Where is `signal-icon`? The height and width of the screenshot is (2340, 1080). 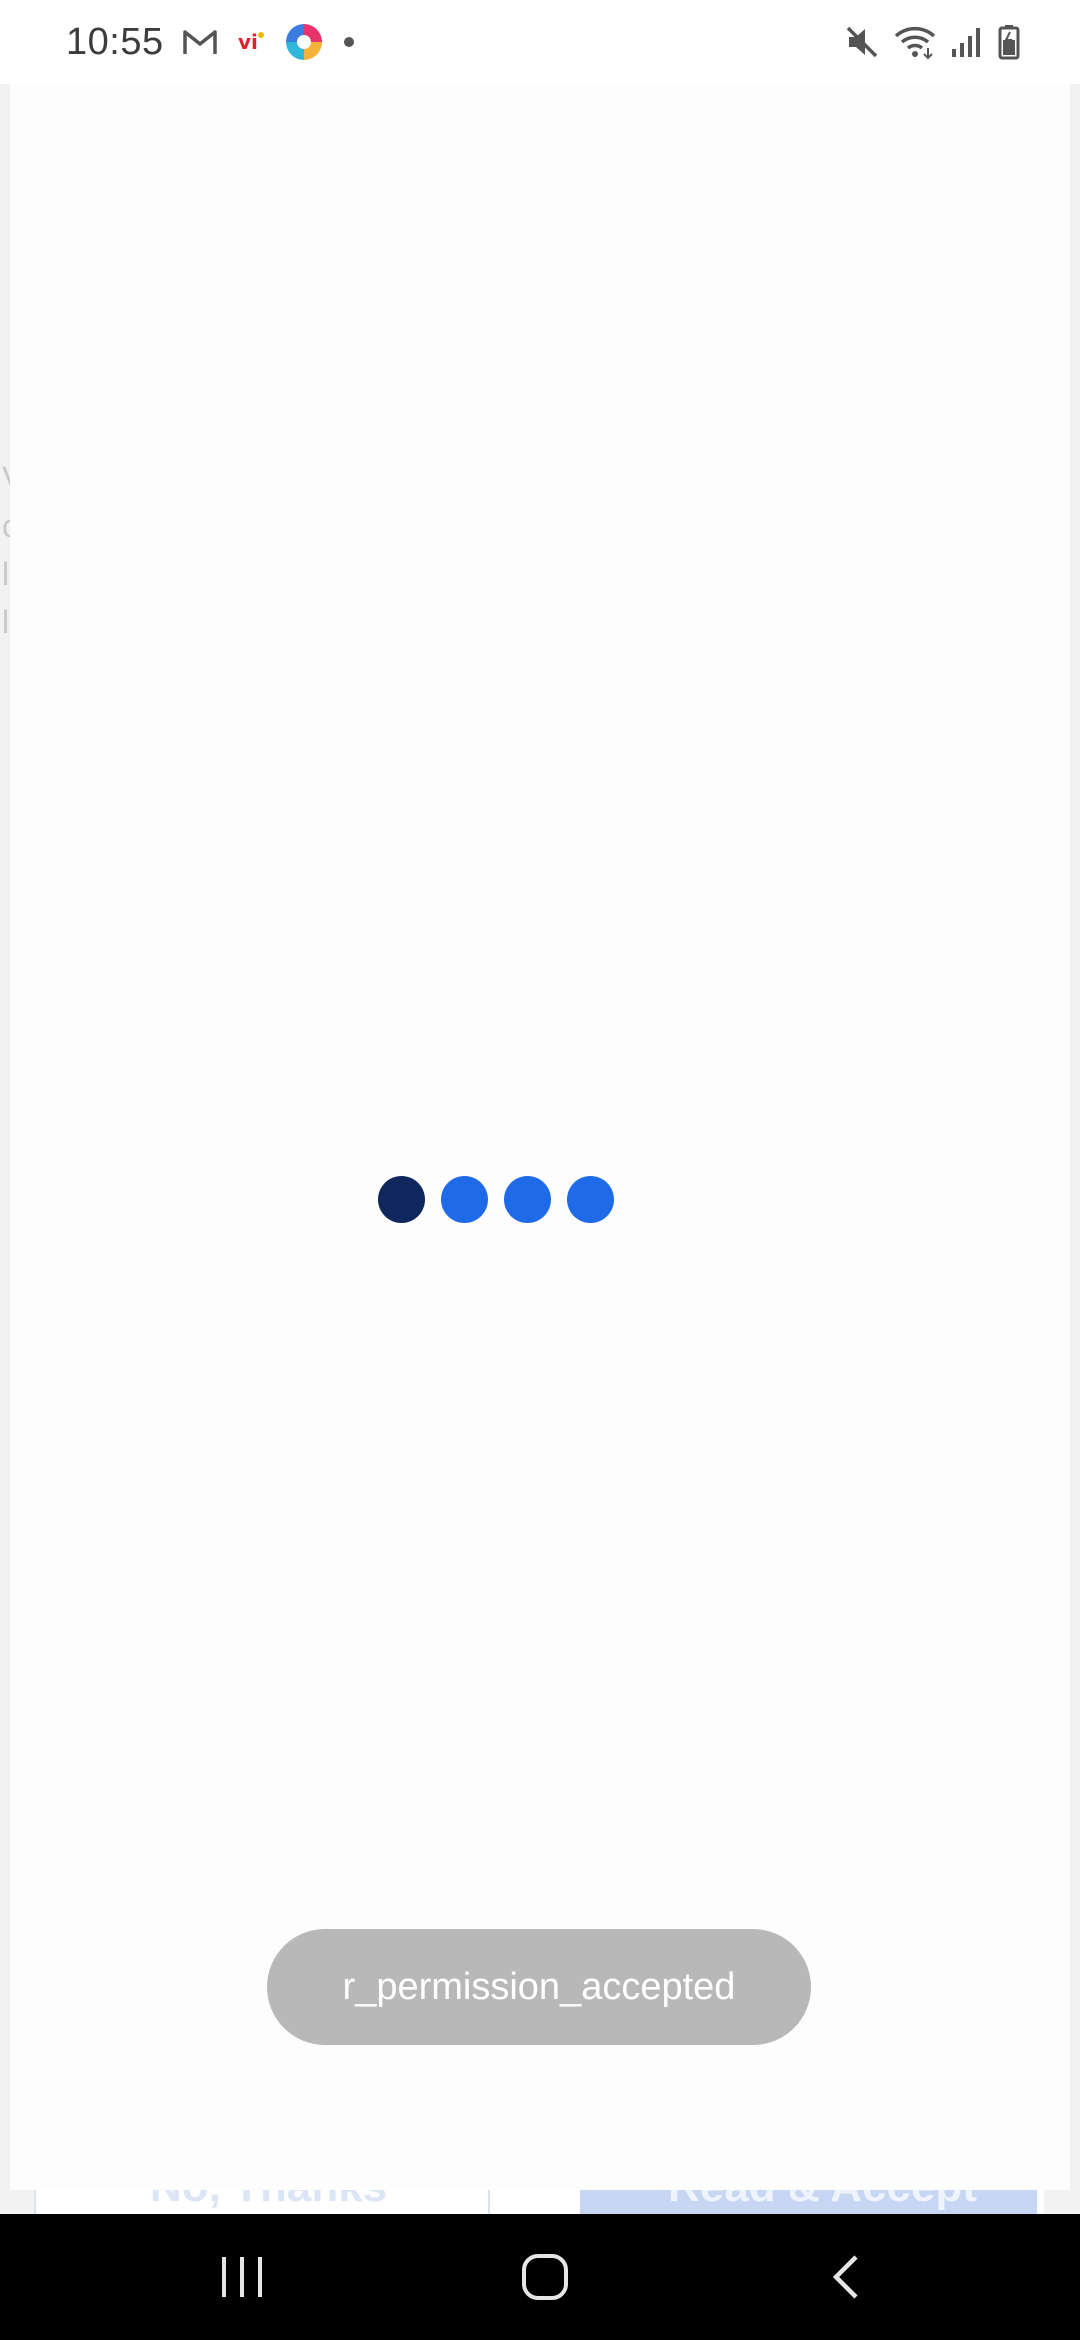
signal-icon is located at coordinates (967, 42).